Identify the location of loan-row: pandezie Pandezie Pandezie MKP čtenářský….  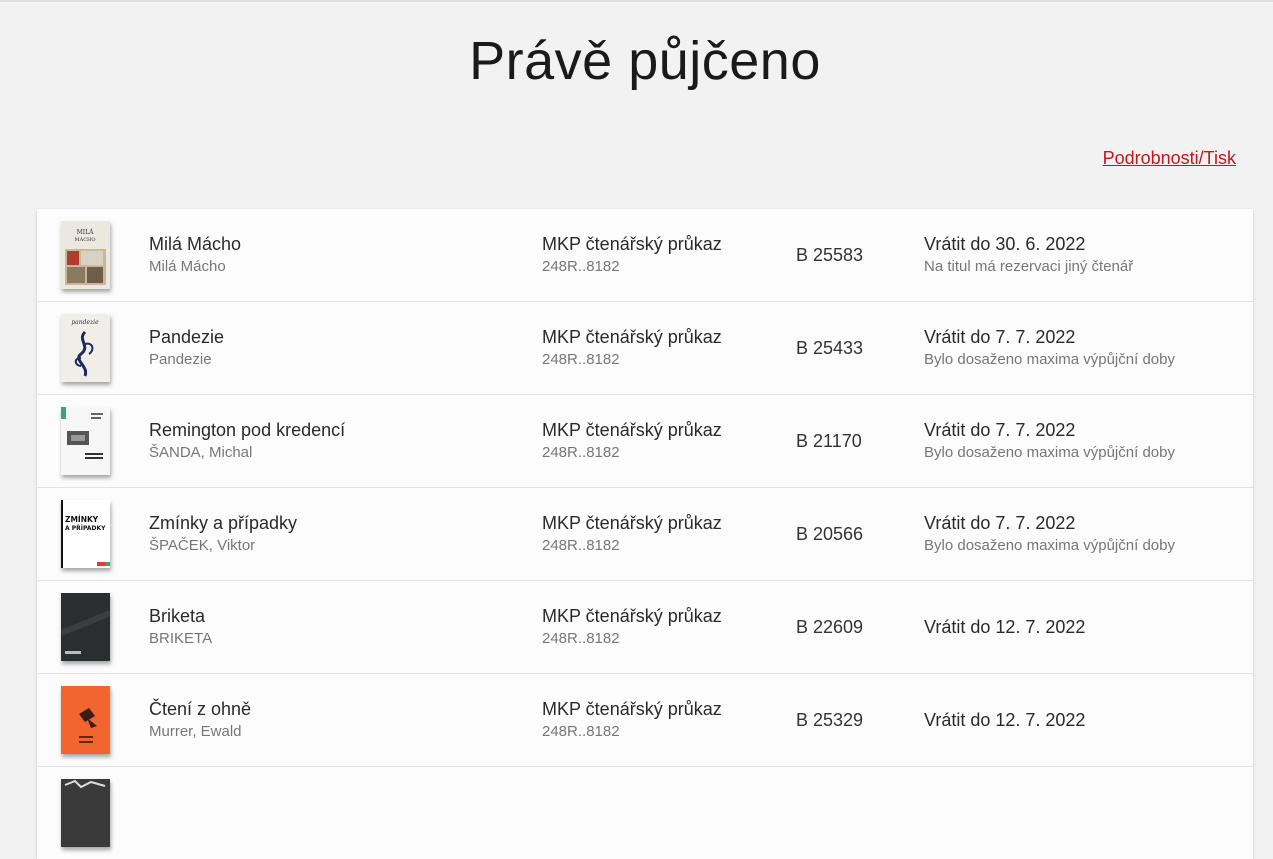
(645, 348).